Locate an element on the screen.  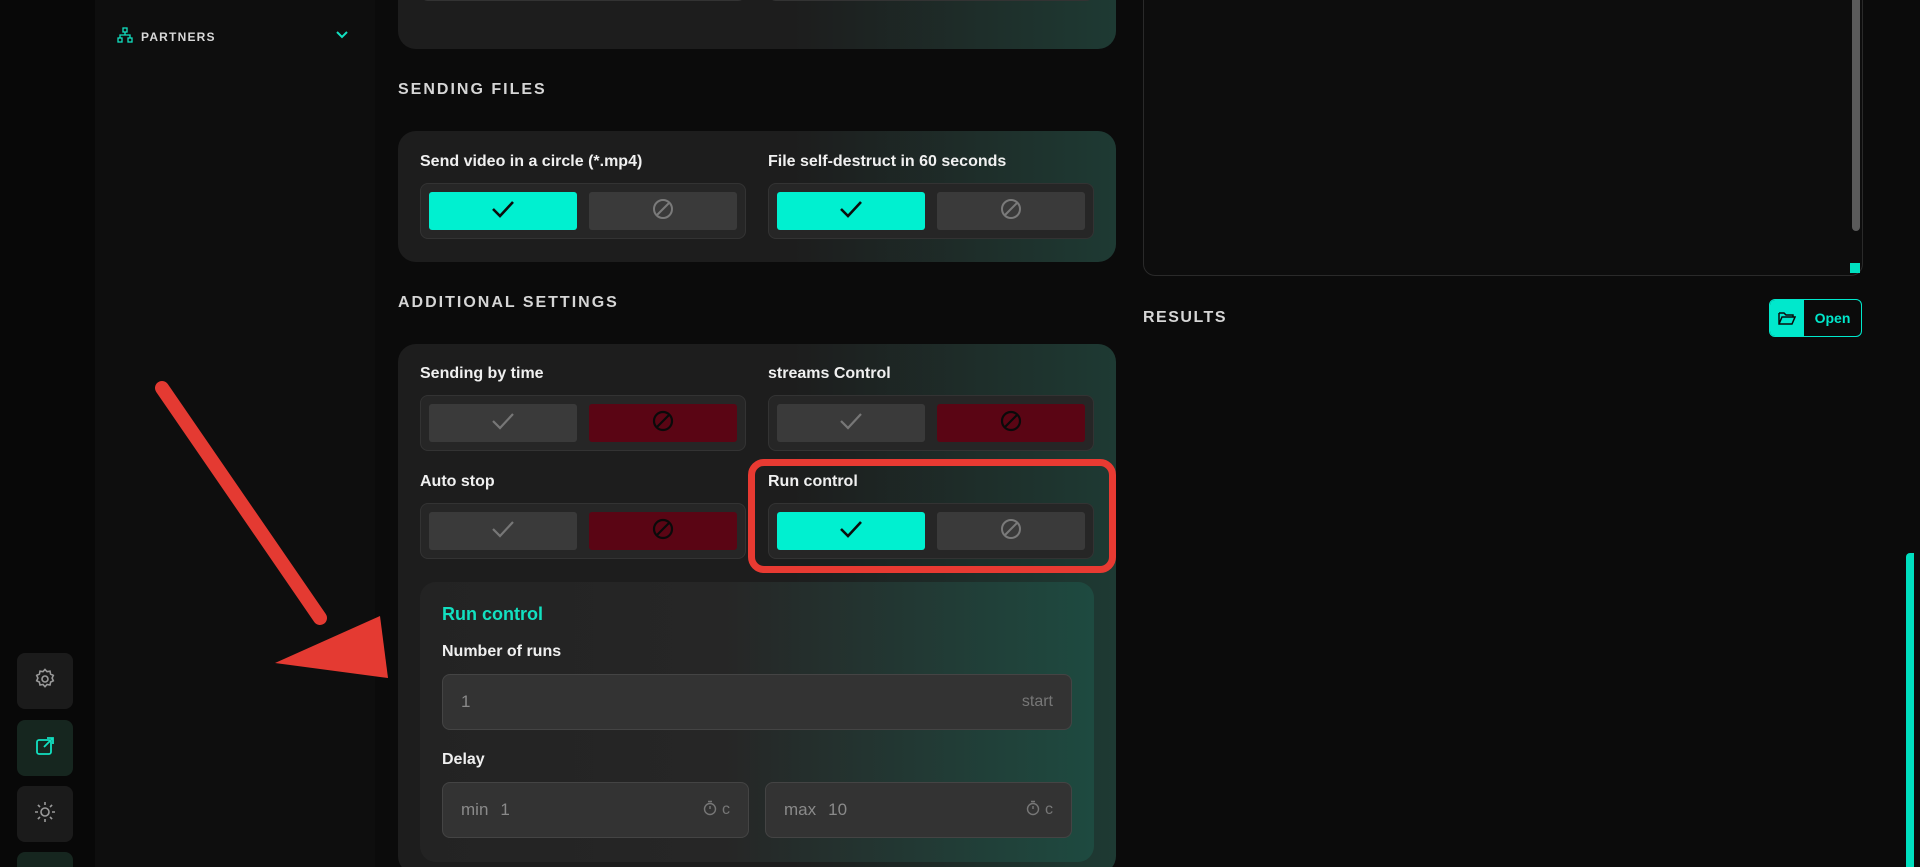
external-link-icon is located at coordinates (45, 748).